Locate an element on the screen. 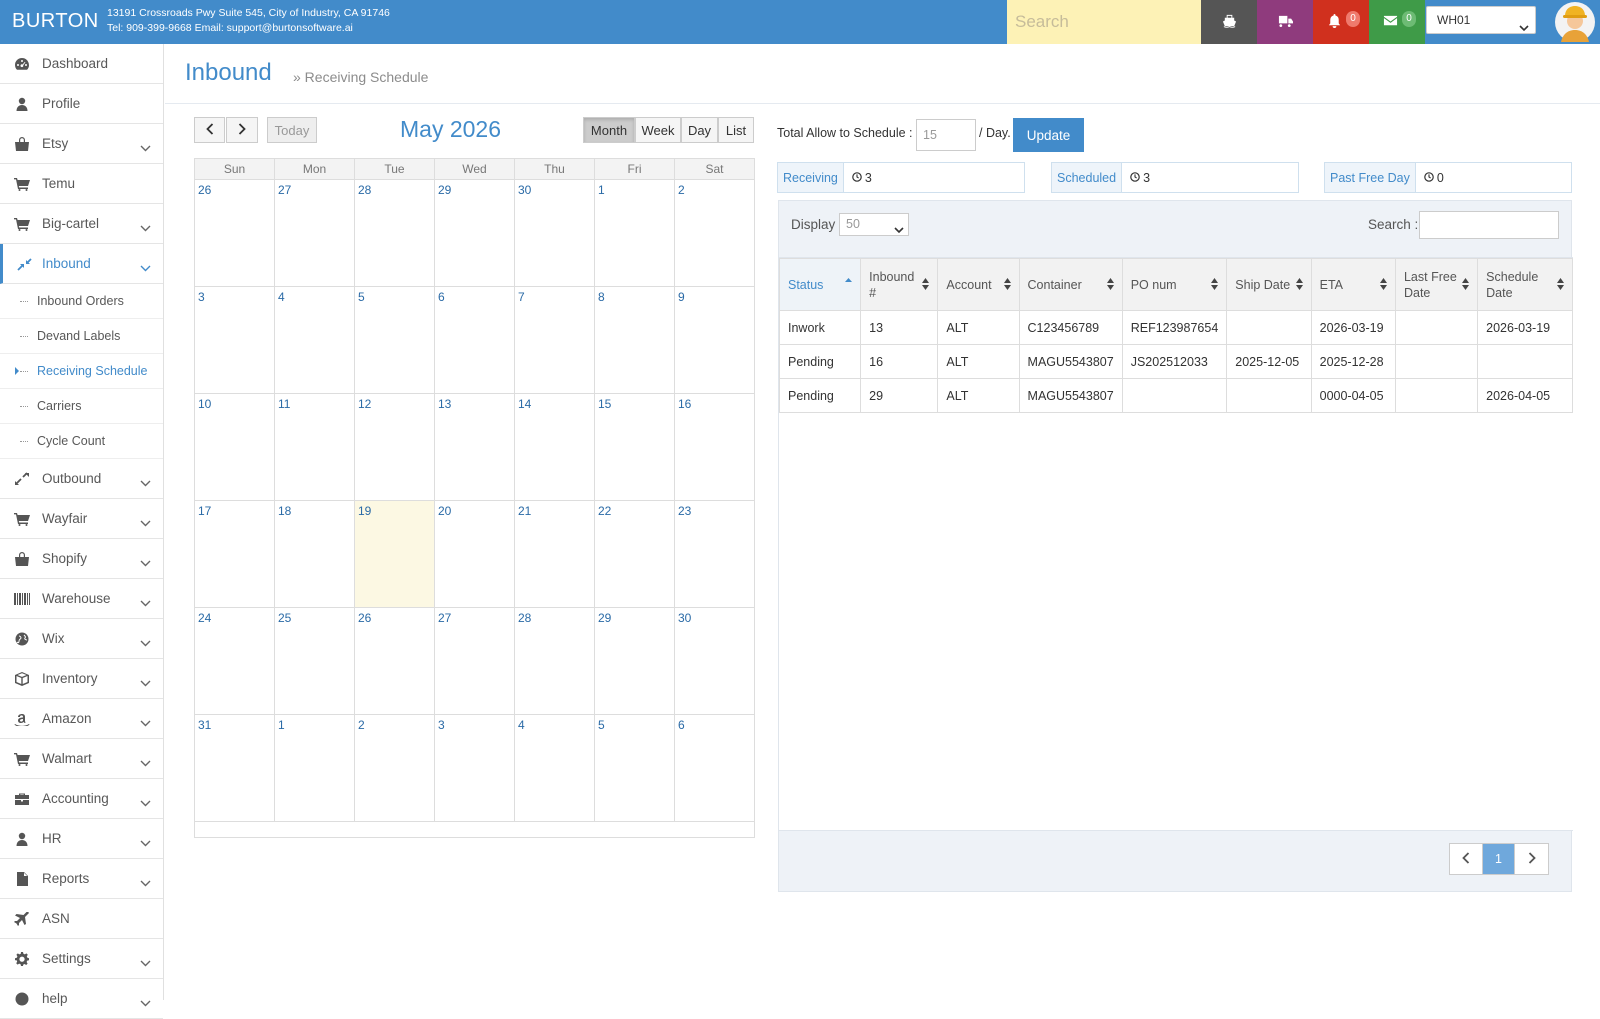 The image size is (1600, 1019). sidebar-item-outbound: Outbound is located at coordinates (81, 479).